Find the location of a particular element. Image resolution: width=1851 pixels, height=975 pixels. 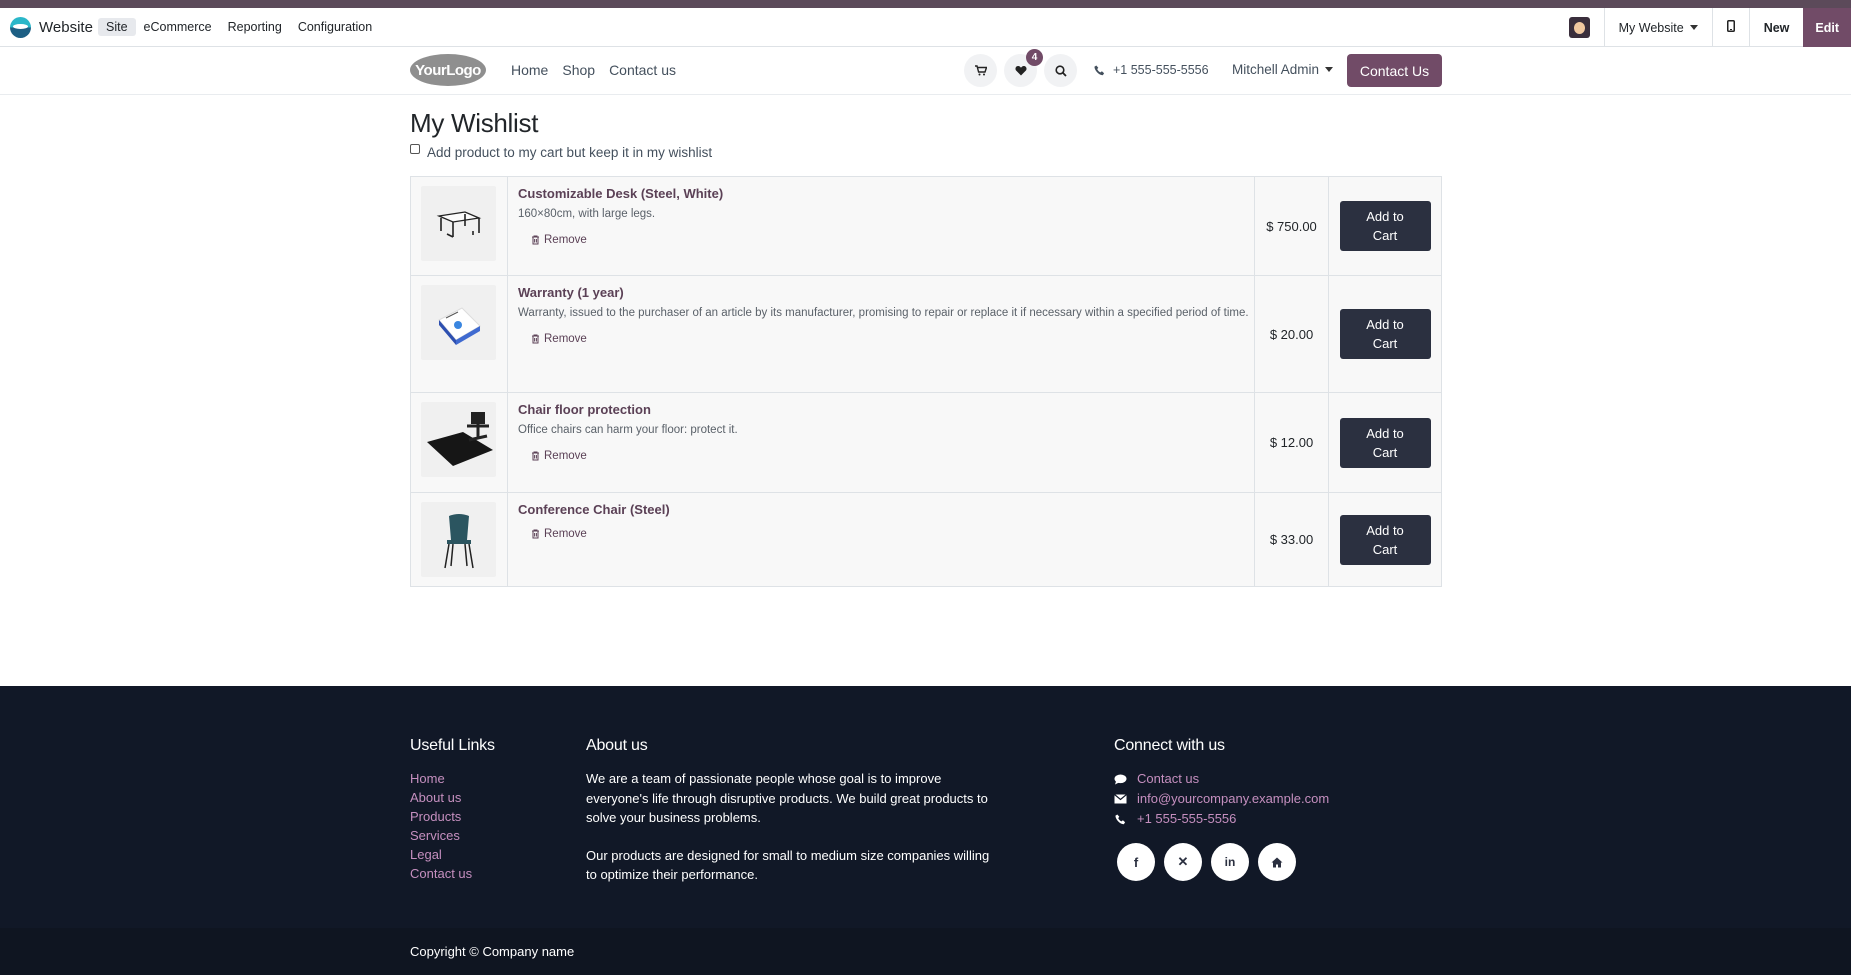

website-selector-label: My Website is located at coordinates (1651, 27).